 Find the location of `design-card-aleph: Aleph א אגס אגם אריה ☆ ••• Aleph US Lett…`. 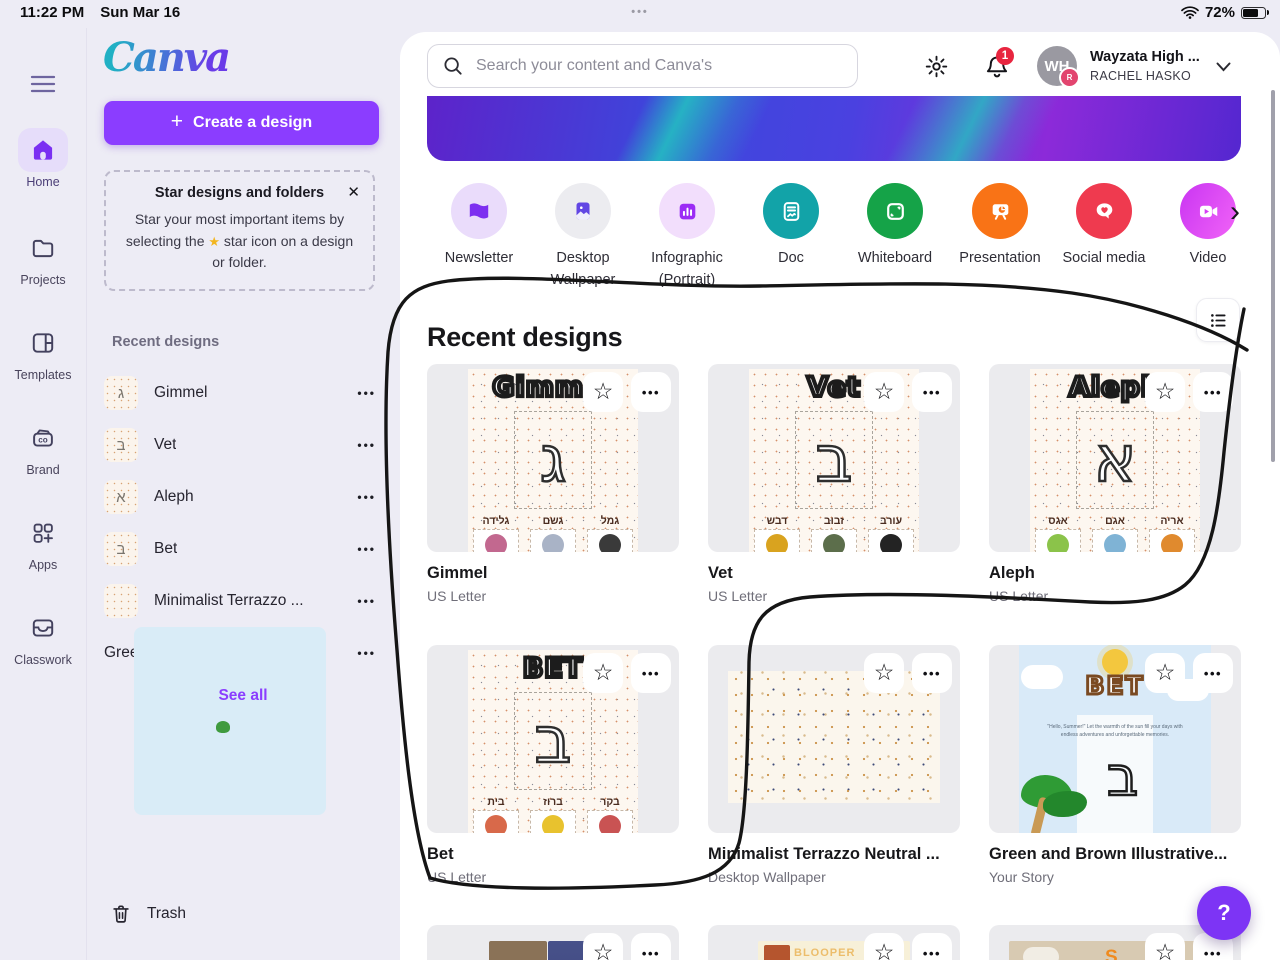

design-card-aleph: Aleph א אגס אגם אריה ☆ ••• Aleph US Lett… is located at coordinates (1115, 484).